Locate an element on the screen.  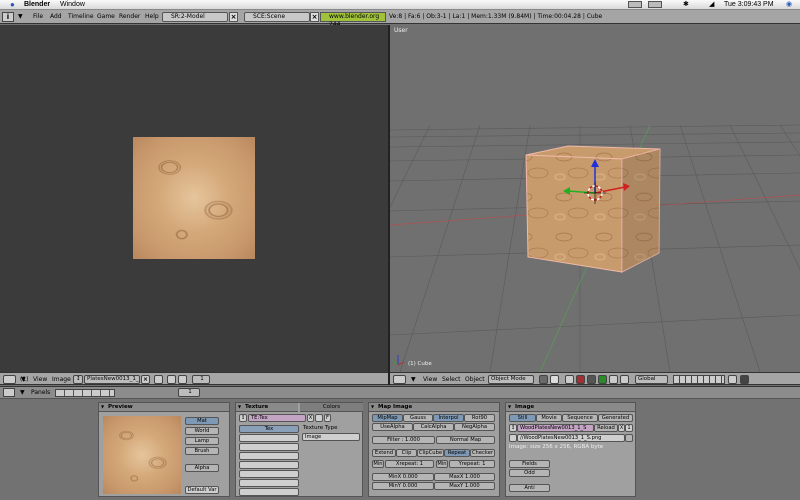
pivot-icon is located at coordinates (569, 379).